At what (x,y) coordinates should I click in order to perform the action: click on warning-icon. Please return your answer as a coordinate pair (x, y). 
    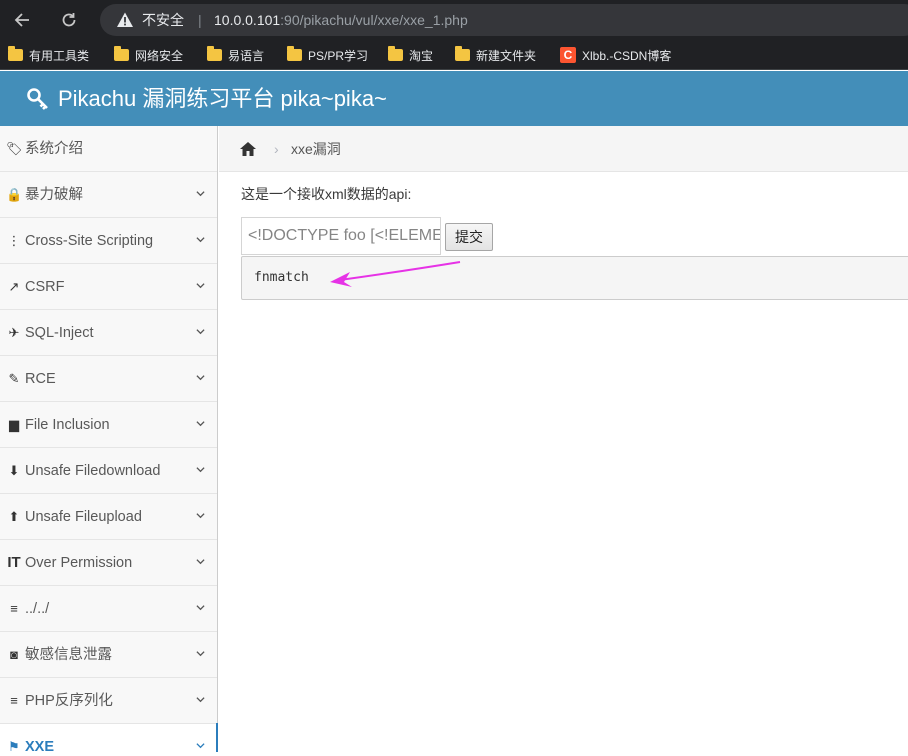
    Looking at the image, I should click on (125, 19).